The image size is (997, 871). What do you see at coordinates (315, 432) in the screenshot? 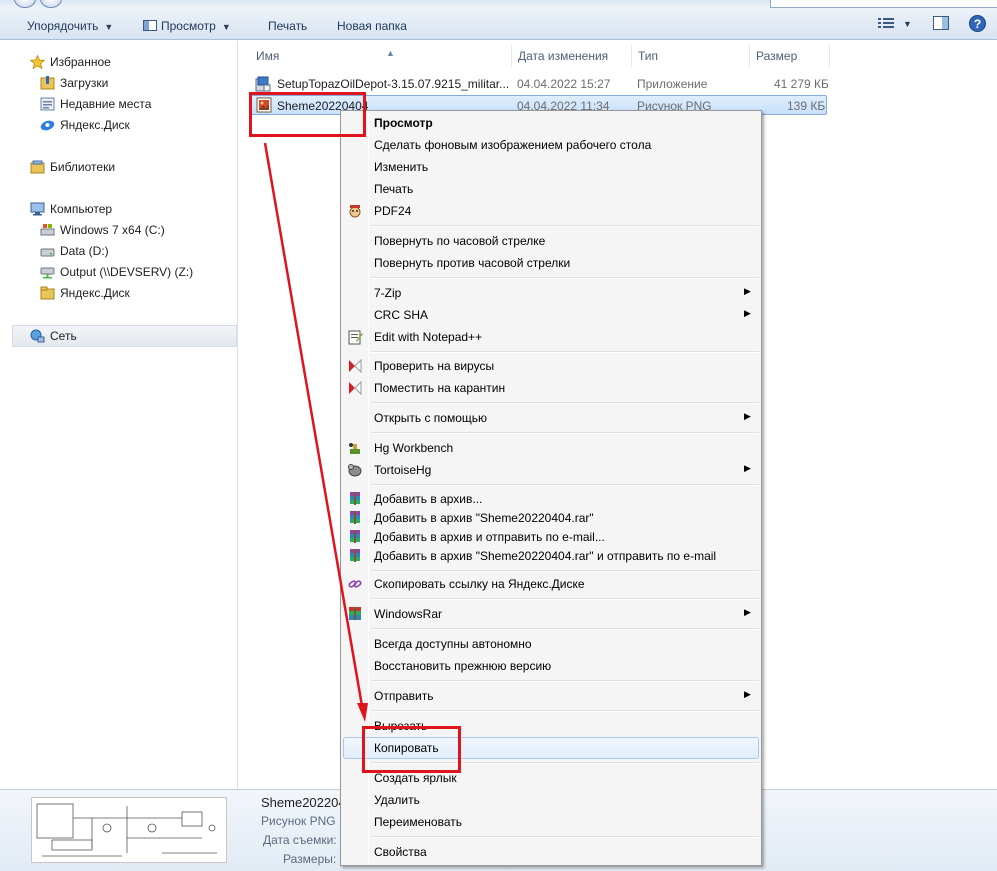
I see `annotation-arrow` at bounding box center [315, 432].